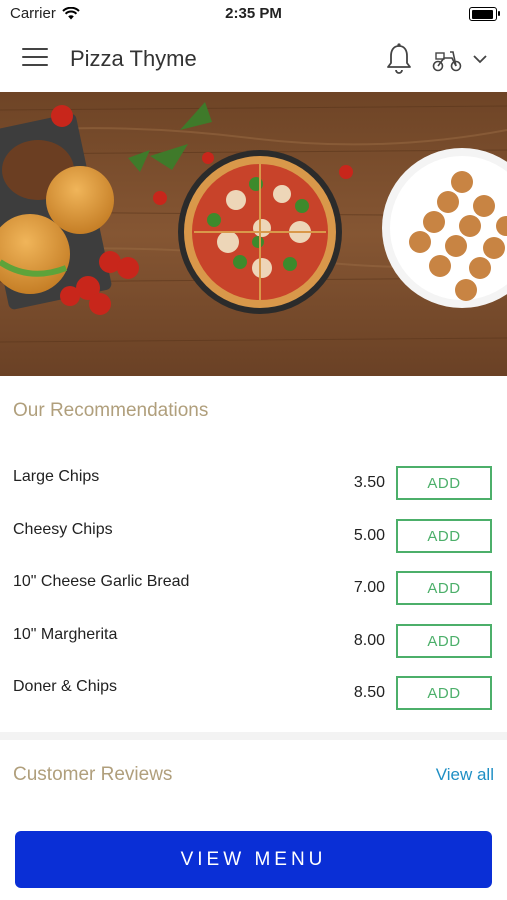 The width and height of the screenshot is (507, 900). I want to click on chevron-down-icon, so click(480, 59).